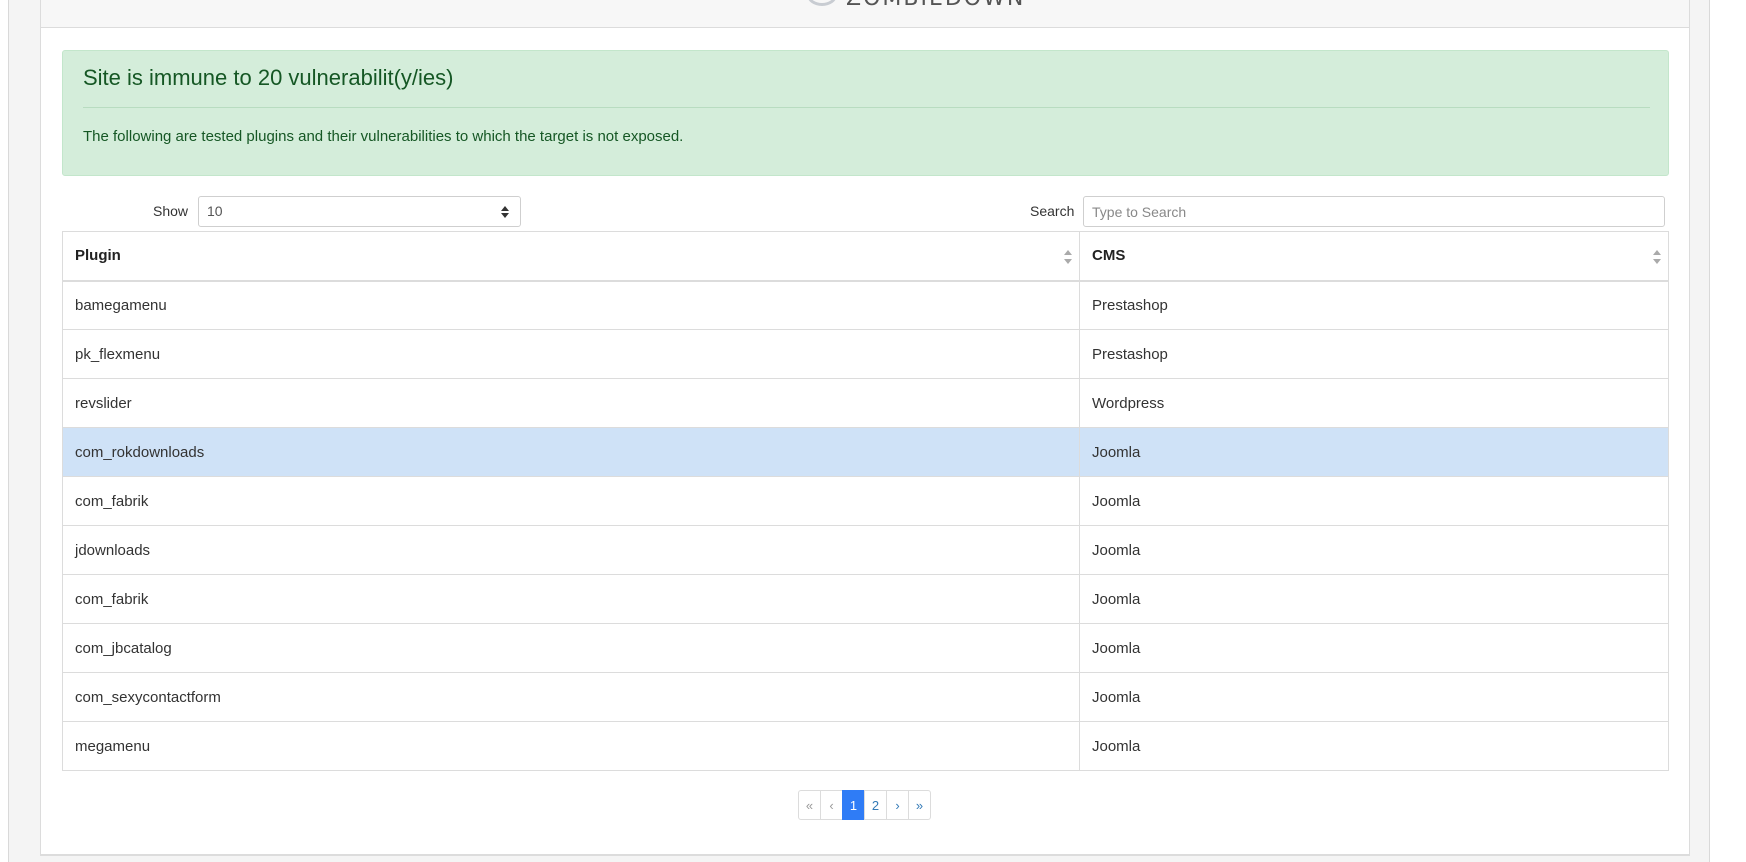 The height and width of the screenshot is (862, 1746). I want to click on table-row: megamenu Joomla, so click(865, 746).